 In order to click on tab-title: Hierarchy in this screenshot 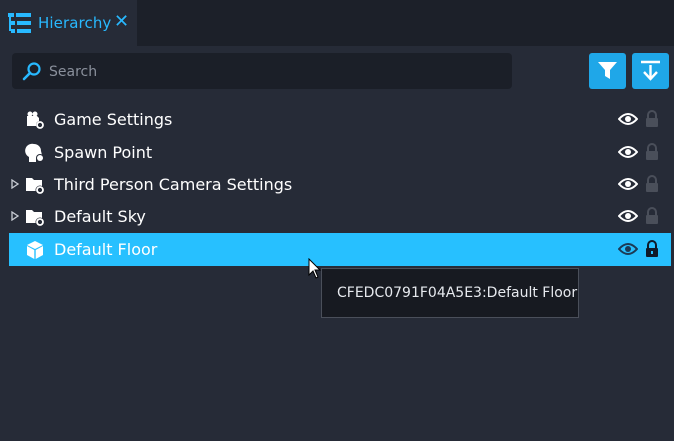, I will do `click(75, 23)`.